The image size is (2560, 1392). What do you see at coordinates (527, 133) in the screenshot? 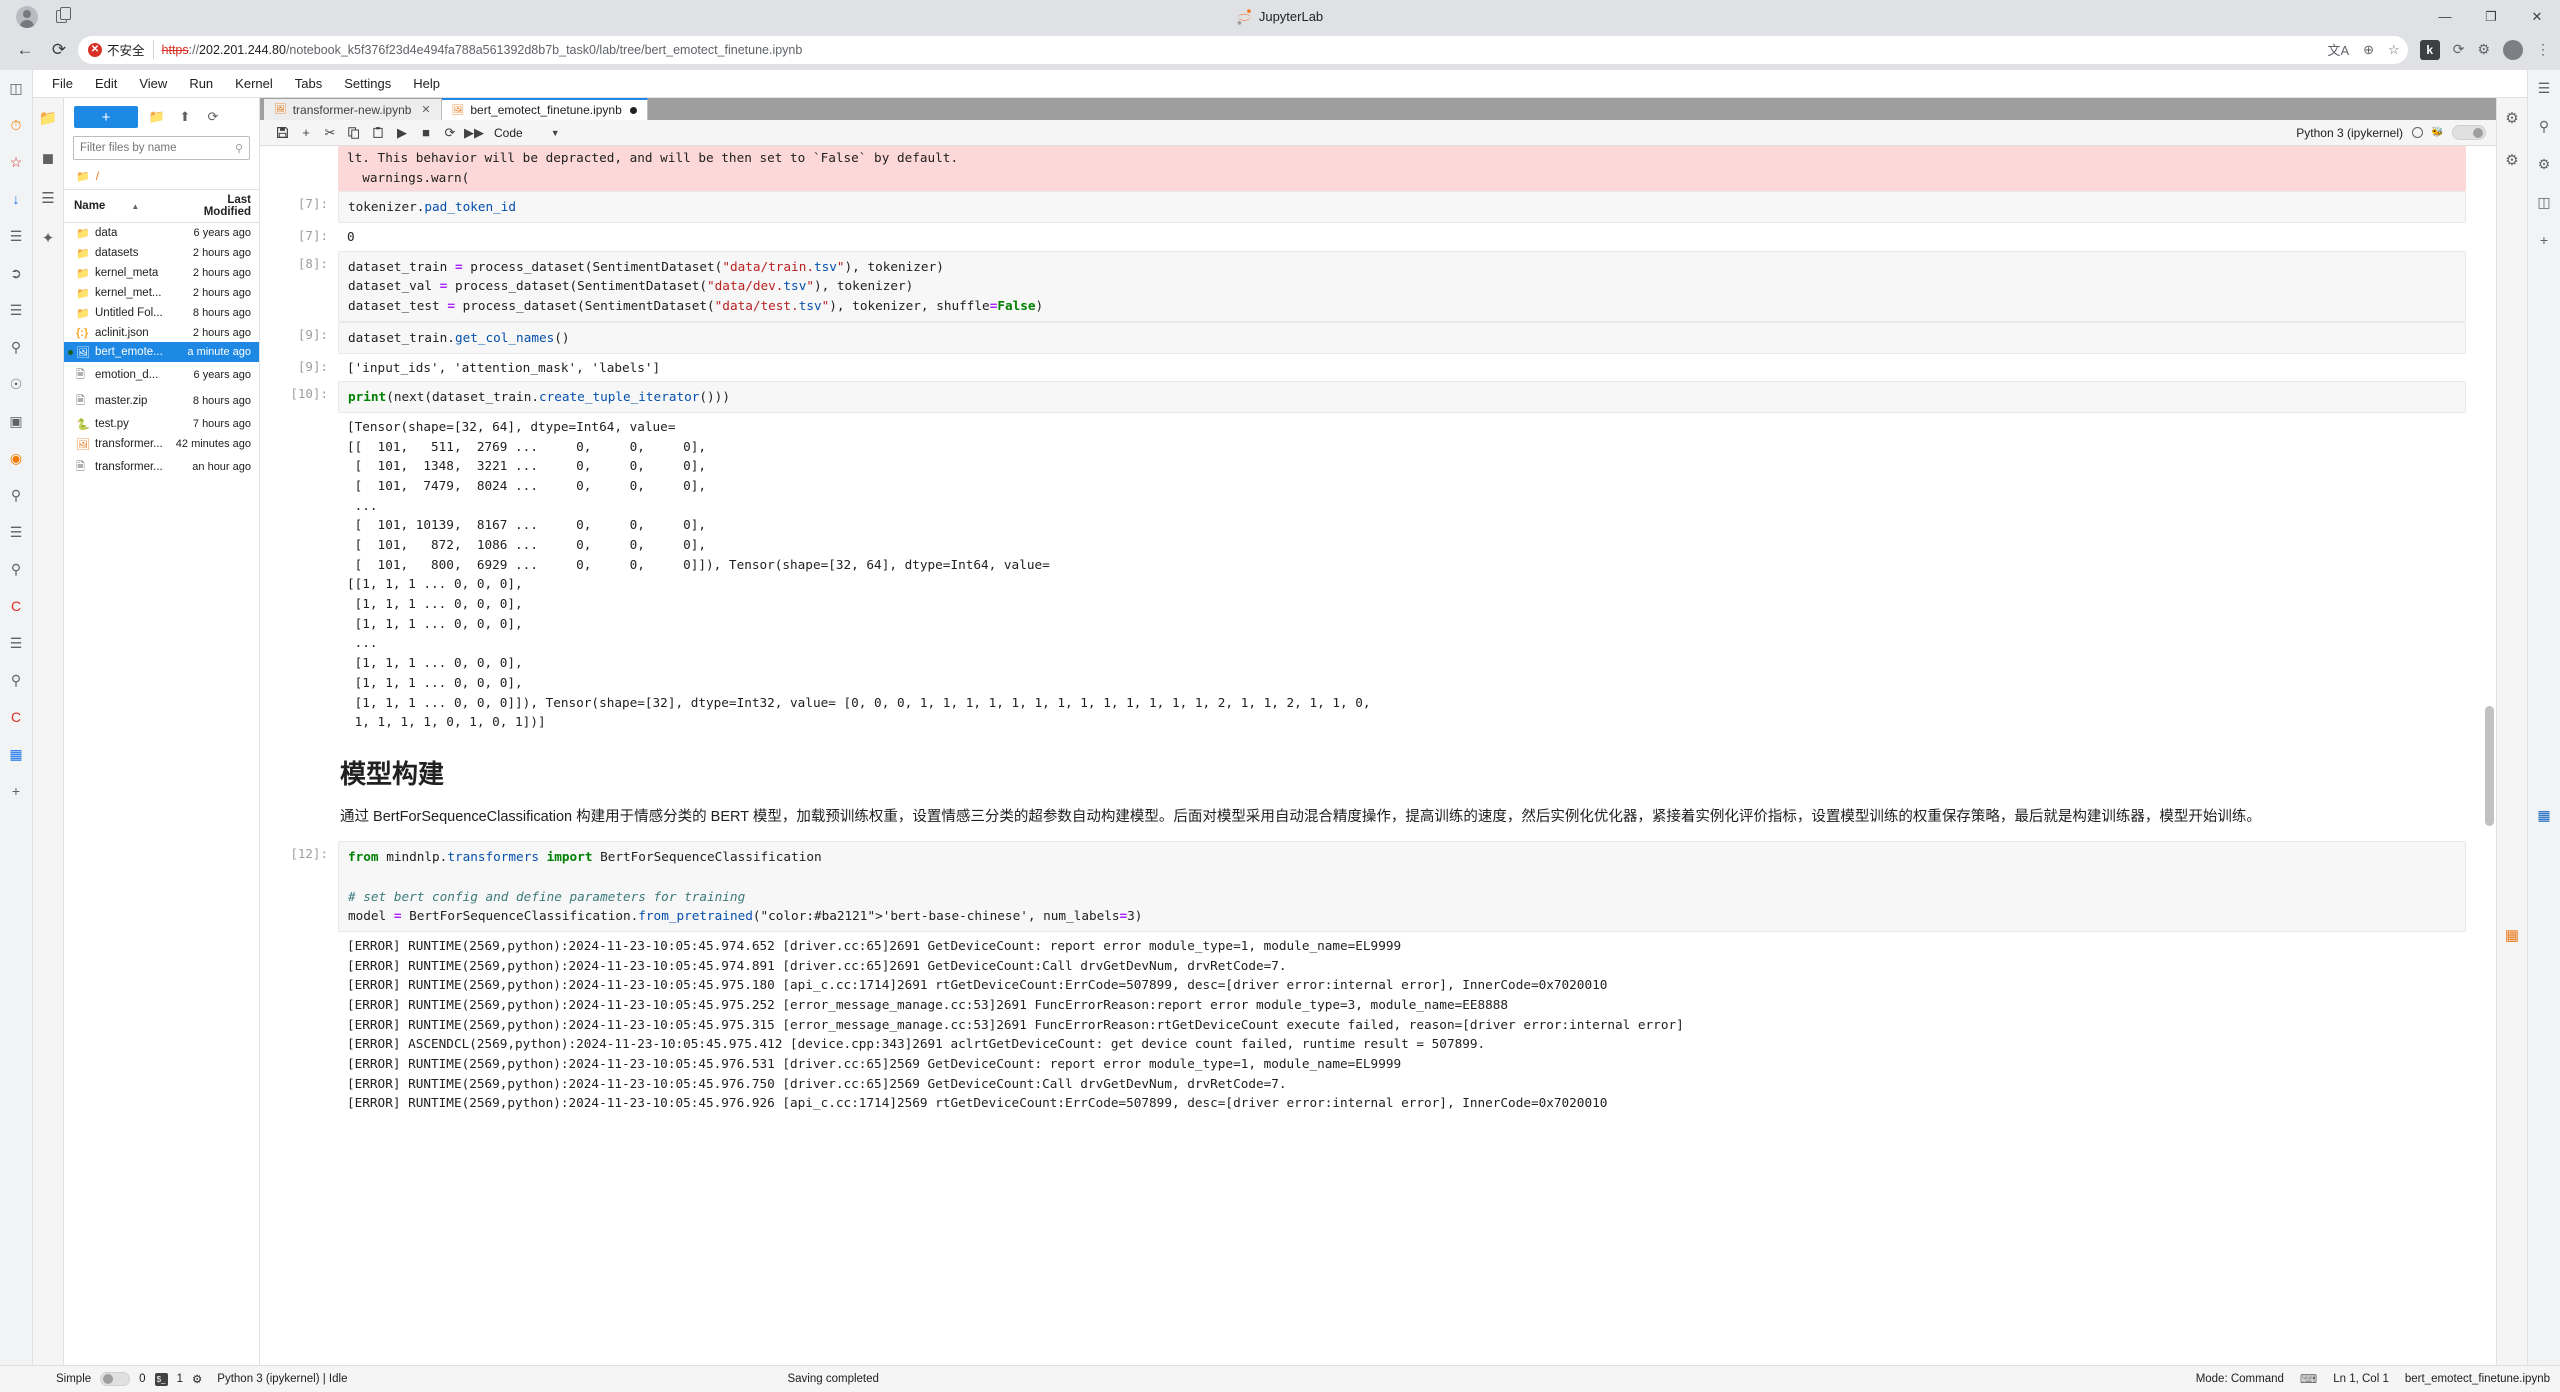
I see `cell-type-select: Code ▼` at bounding box center [527, 133].